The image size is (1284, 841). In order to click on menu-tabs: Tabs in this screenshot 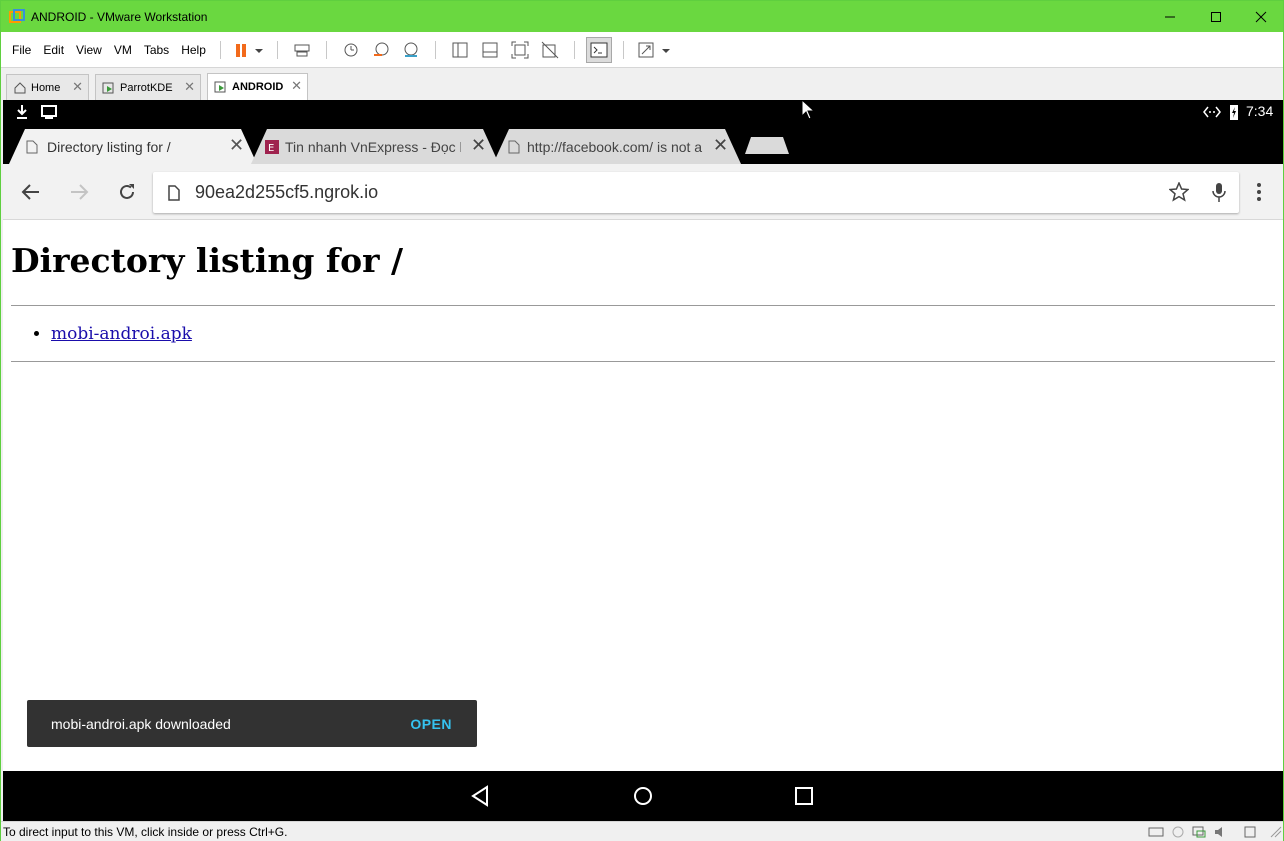, I will do `click(156, 50)`.